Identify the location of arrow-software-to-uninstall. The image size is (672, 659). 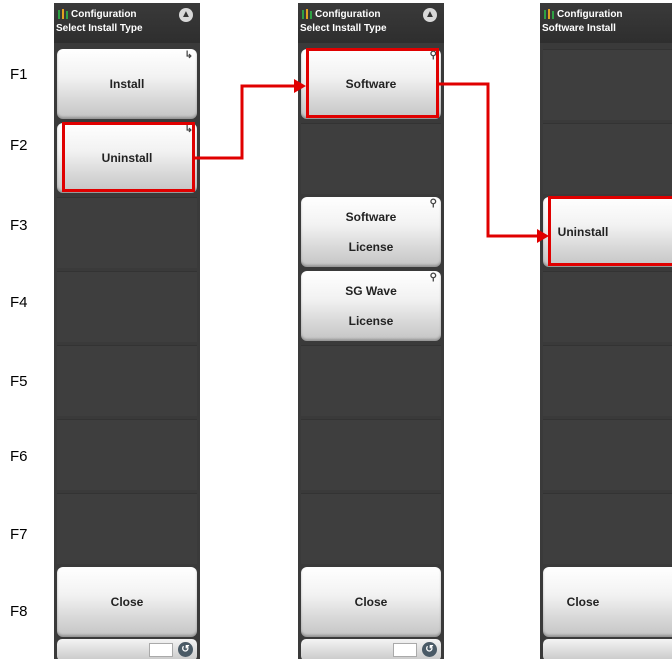
(491, 160).